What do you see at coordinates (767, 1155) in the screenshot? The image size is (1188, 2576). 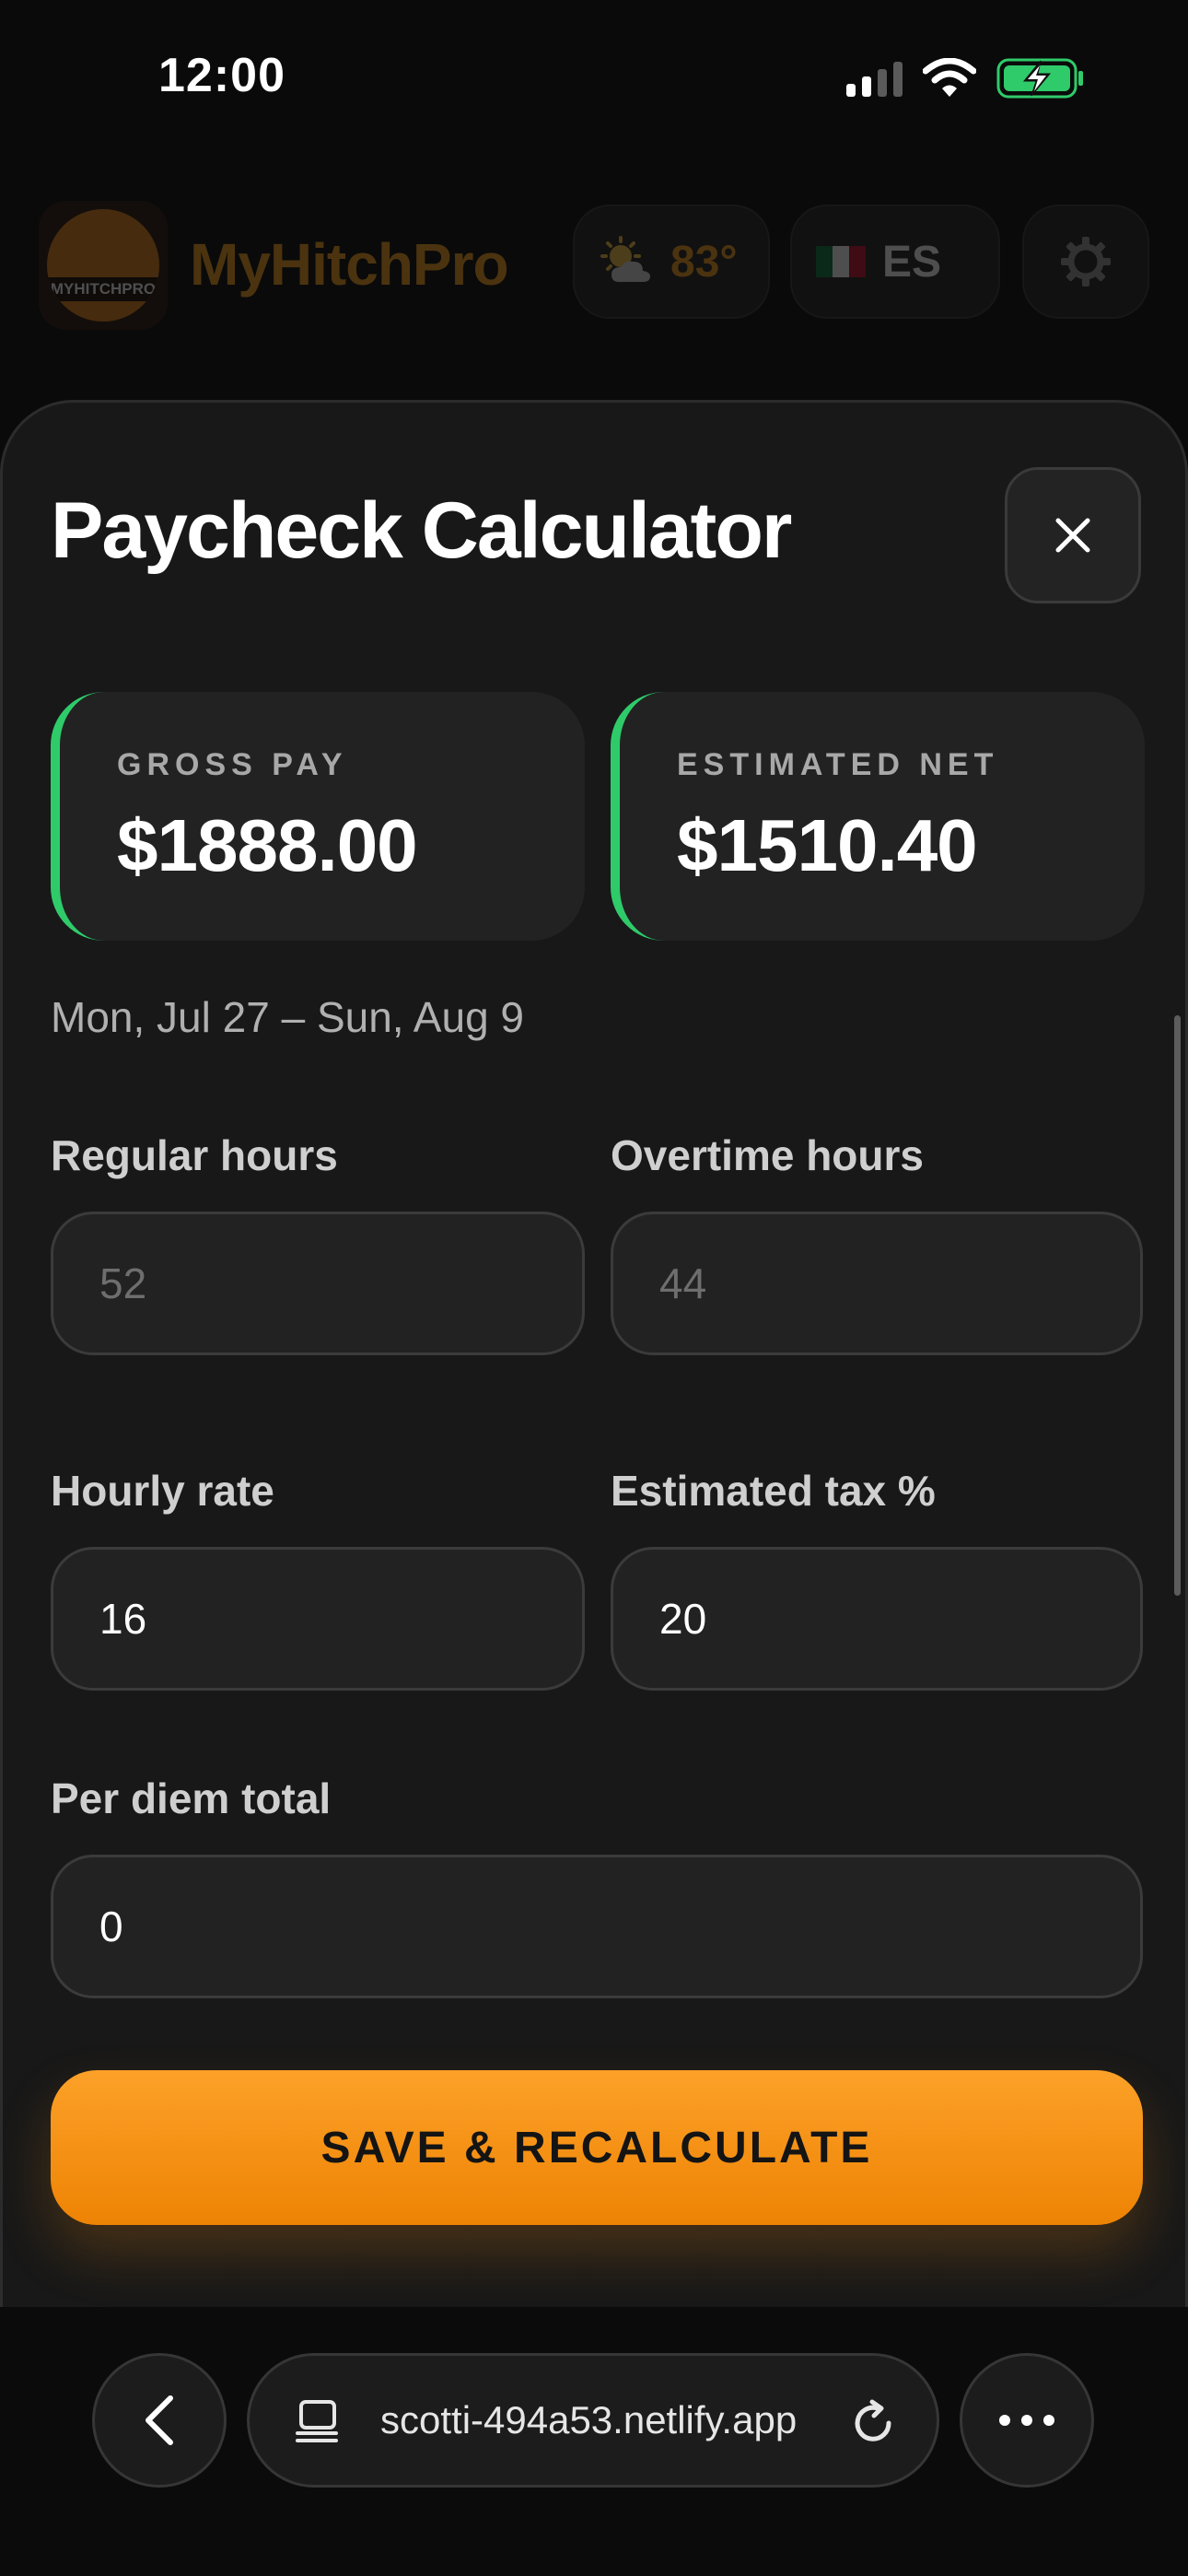 I see `overtime-hours-label: Overtime hours` at bounding box center [767, 1155].